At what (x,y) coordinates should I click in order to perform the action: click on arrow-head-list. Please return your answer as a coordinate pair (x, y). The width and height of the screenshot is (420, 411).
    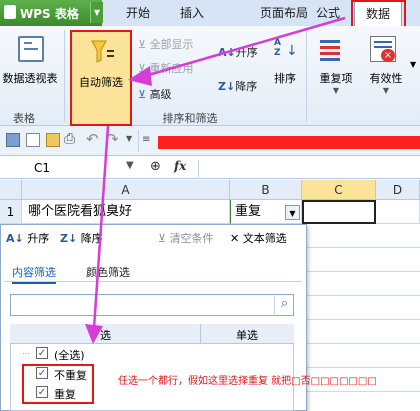
    Looking at the image, I should click on (94, 334).